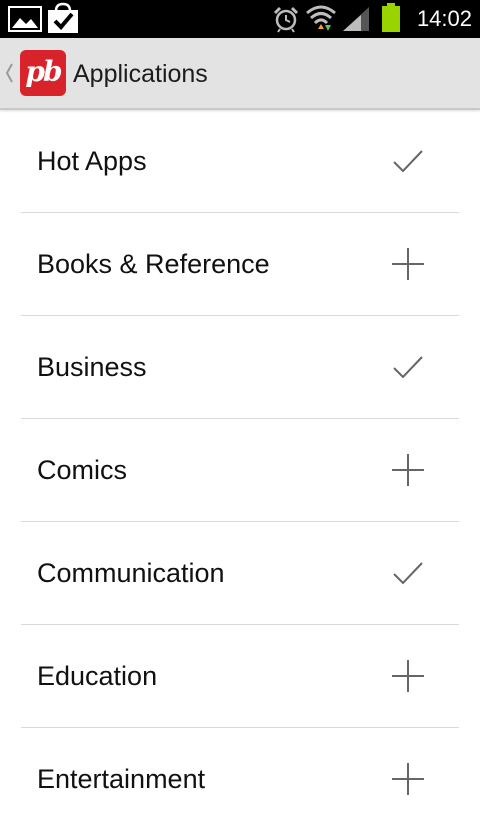 Image resolution: width=480 pixels, height=831 pixels. Describe the element at coordinates (391, 20) in the screenshot. I see `battery-icon` at that location.